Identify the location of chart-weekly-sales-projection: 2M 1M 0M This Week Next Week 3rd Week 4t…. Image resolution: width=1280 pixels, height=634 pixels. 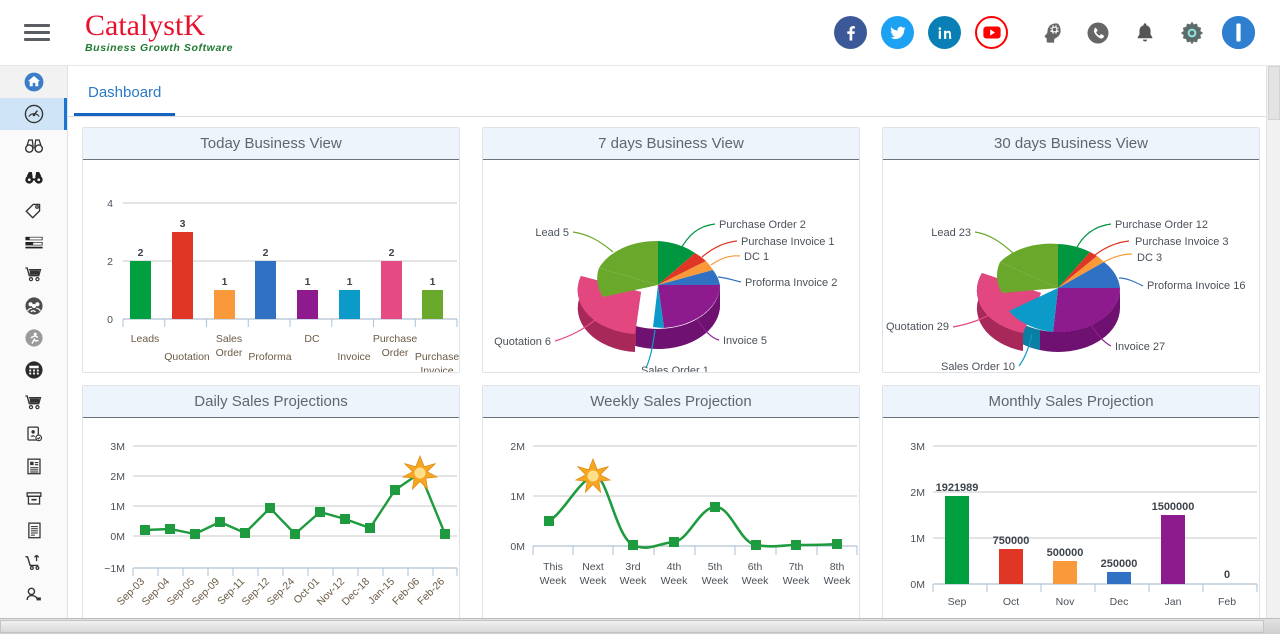
(671, 524).